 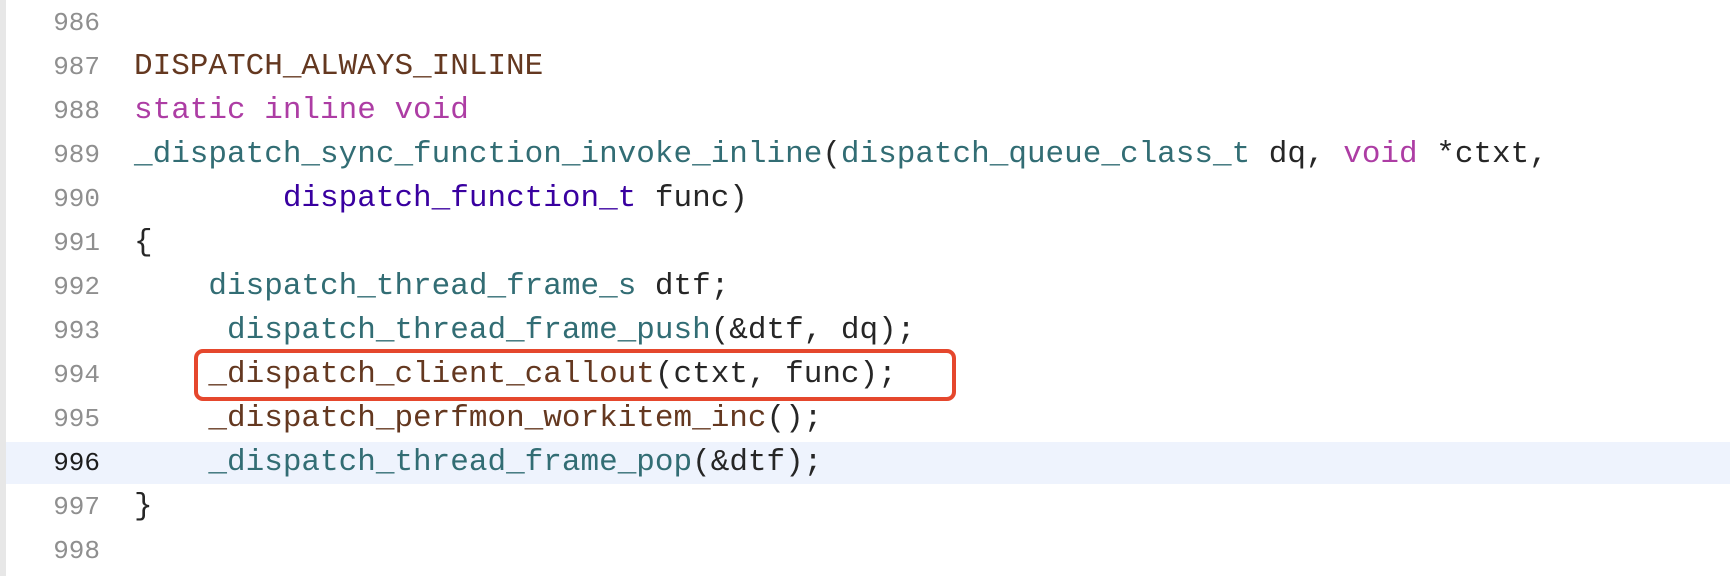 What do you see at coordinates (450, 462) in the screenshot?
I see `code-token: _dispatch_thread_frame_pop` at bounding box center [450, 462].